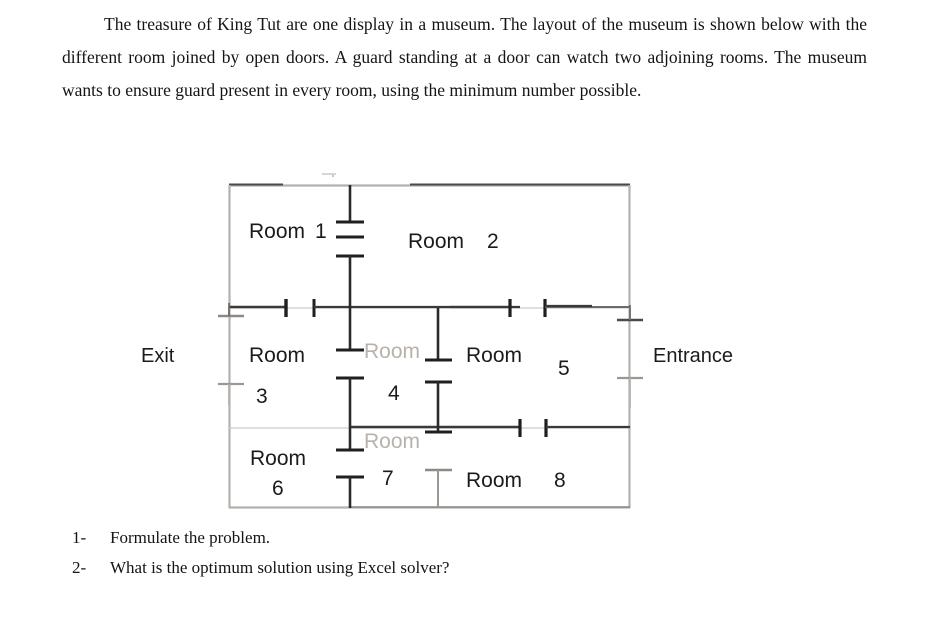  Describe the element at coordinates (262, 396) in the screenshot. I see `room-3-number: 3` at that location.